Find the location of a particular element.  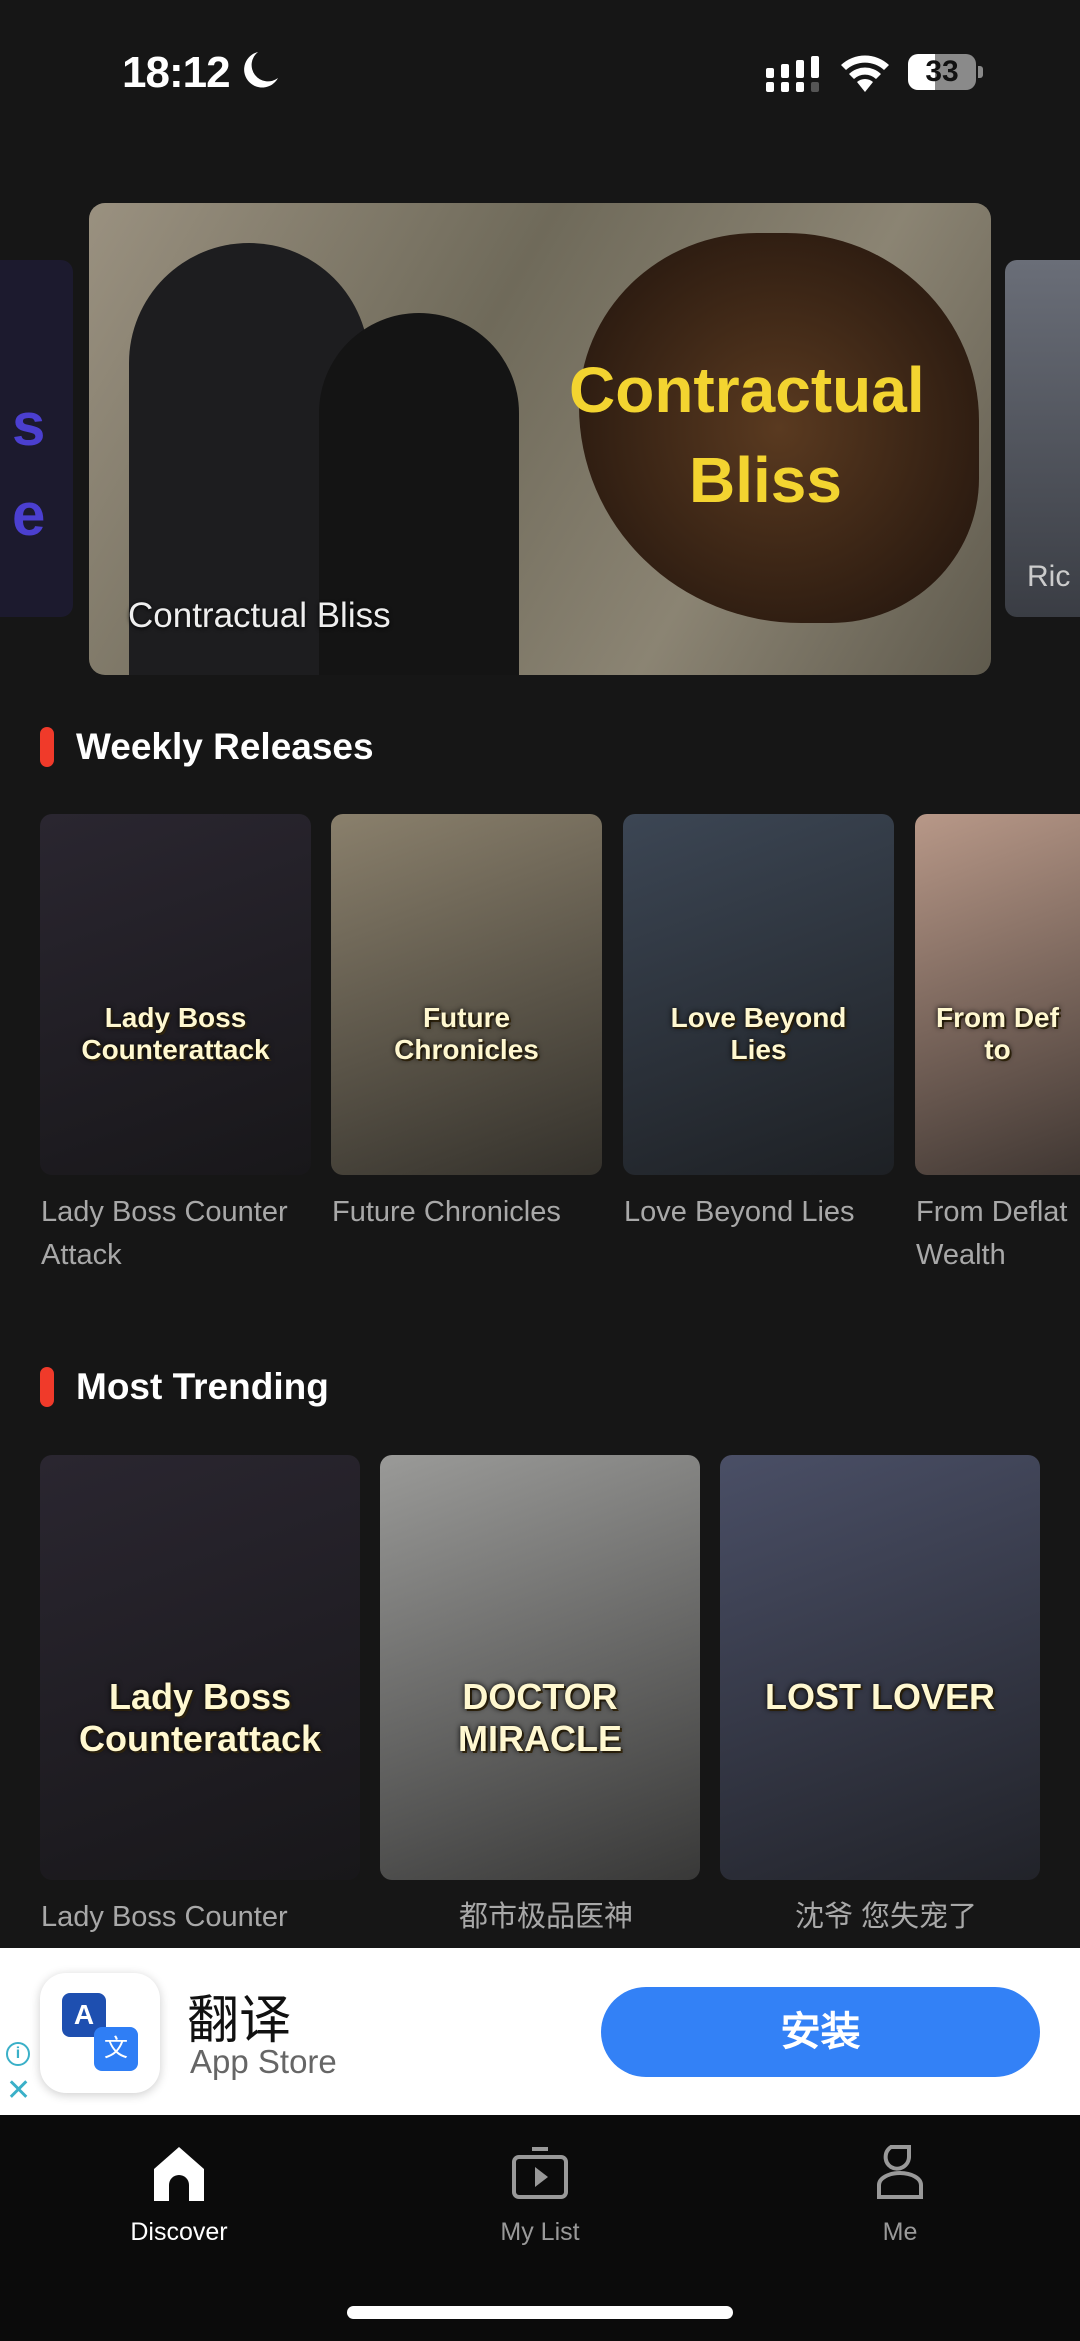

poster-logo-text: Contractual is located at coordinates (747, 390).